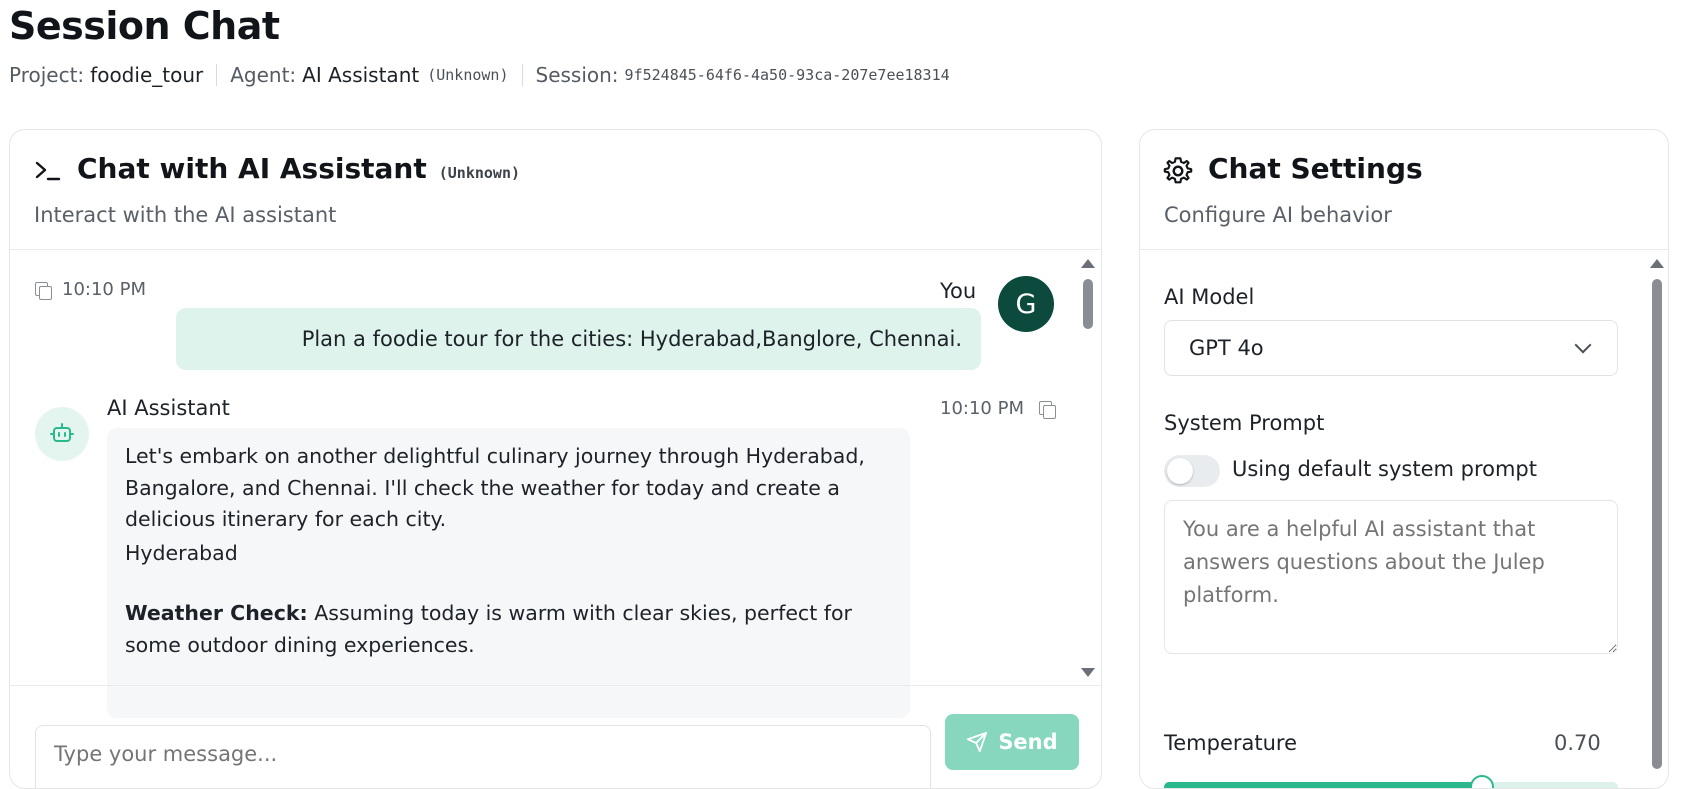 The image size is (1681, 789). I want to click on session-id: 9f524845-64f6-4a50-93ca-207e7ee18314, so click(787, 75).